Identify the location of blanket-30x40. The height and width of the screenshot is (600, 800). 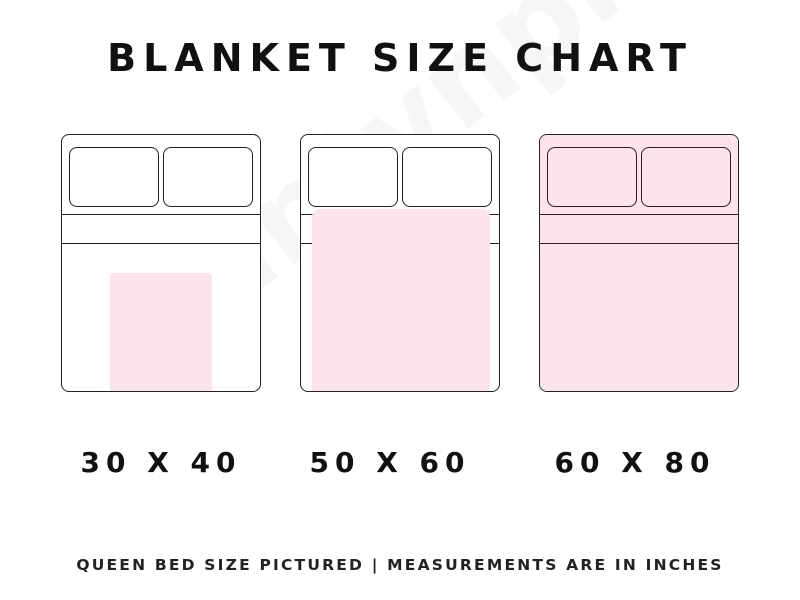
(161, 332).